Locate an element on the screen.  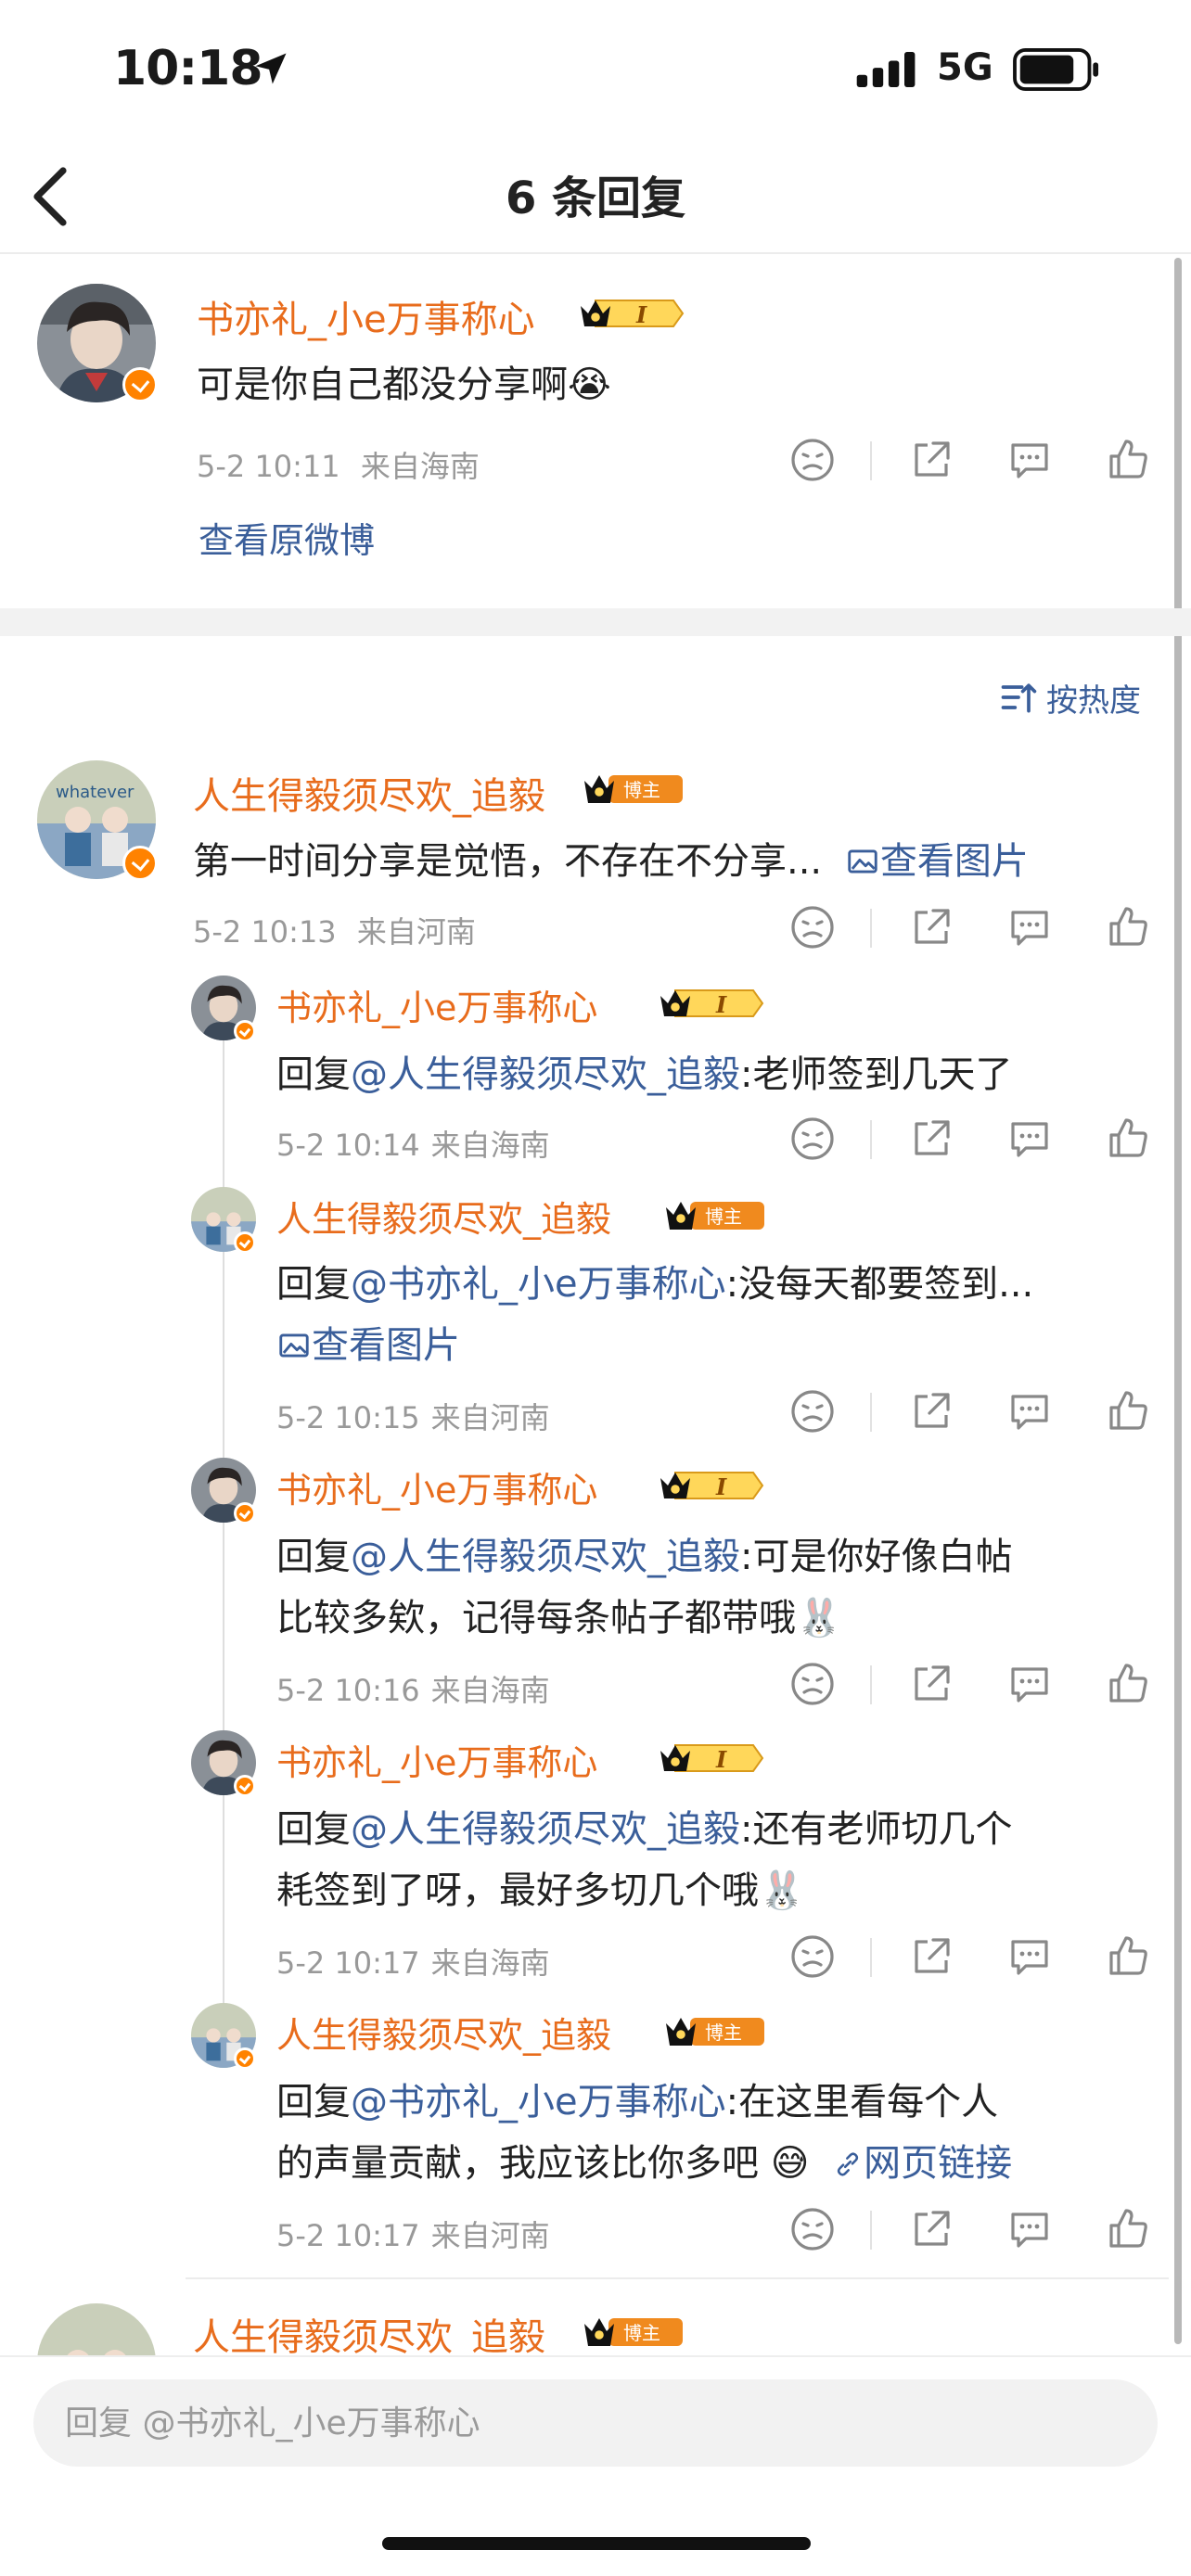
reply-text: 回复@人生得毅须尽欢_追毅:老师签到几天了 is located at coordinates (644, 1071).